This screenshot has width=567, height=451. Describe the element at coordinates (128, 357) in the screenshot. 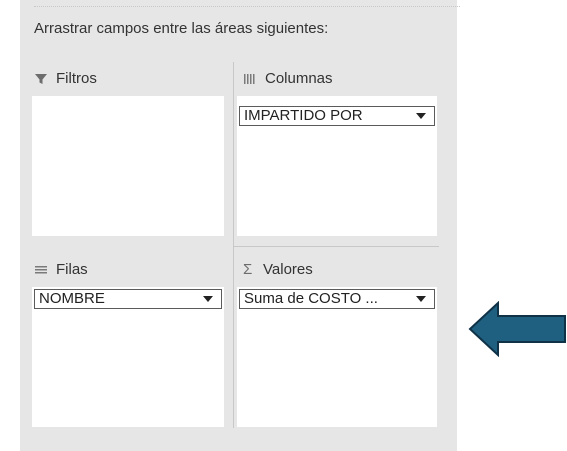

I see `rows-drop-area: NOMBRE` at that location.